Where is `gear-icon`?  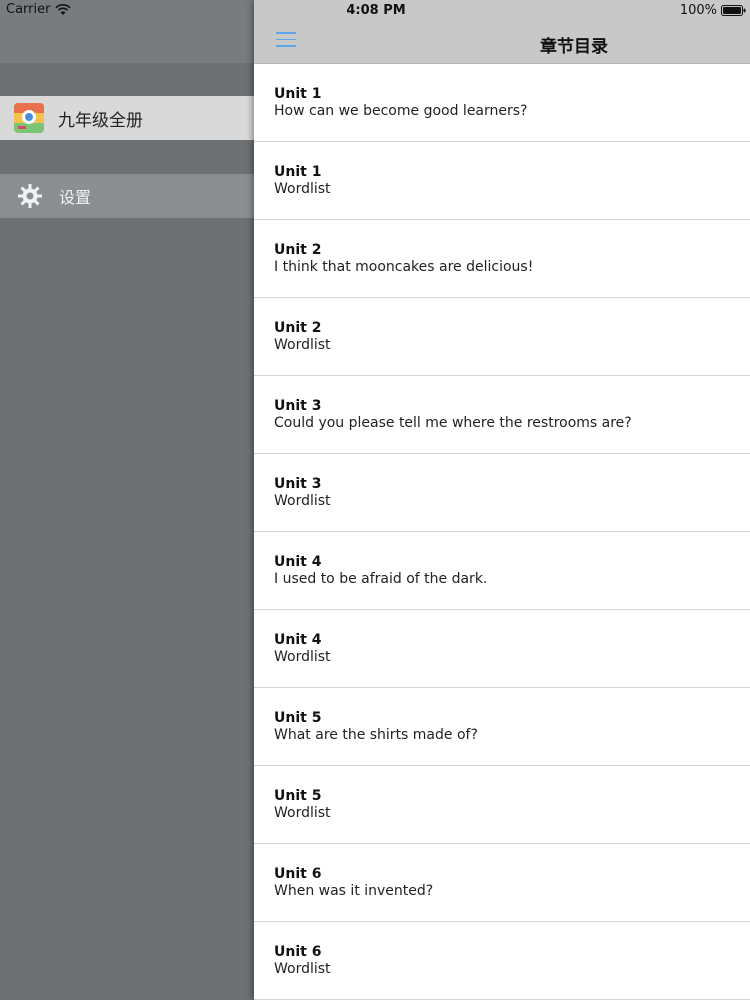 gear-icon is located at coordinates (30, 196).